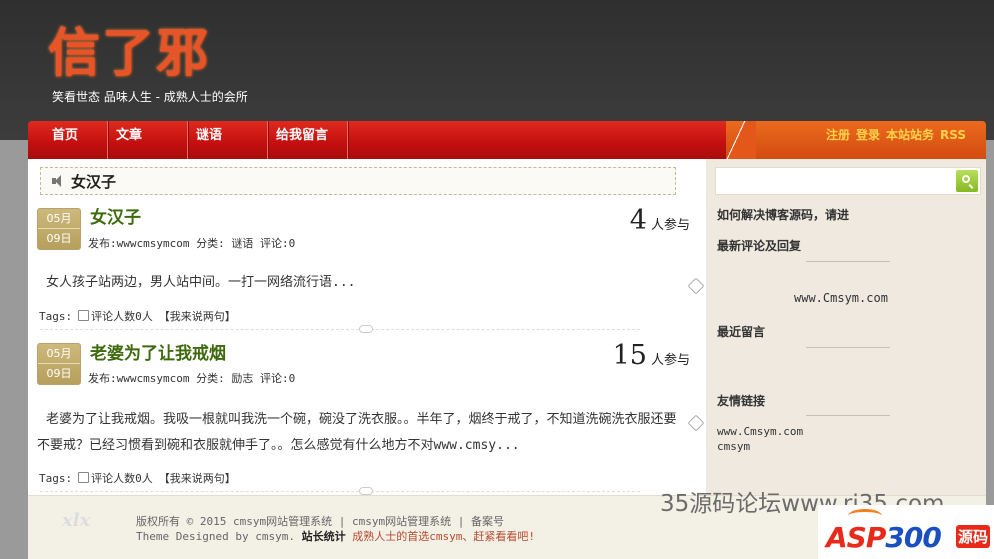  What do you see at coordinates (736, 140) in the screenshot?
I see `nav-divider-slash` at bounding box center [736, 140].